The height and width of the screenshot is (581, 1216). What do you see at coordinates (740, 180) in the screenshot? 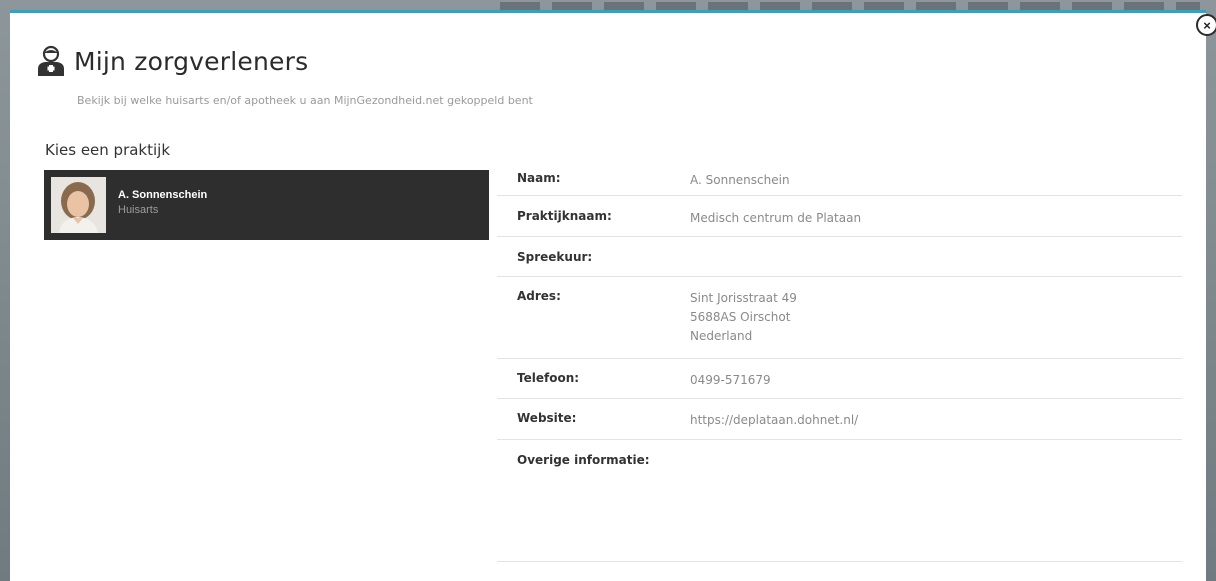
I see `detail-value: A. Sonnenschein` at bounding box center [740, 180].